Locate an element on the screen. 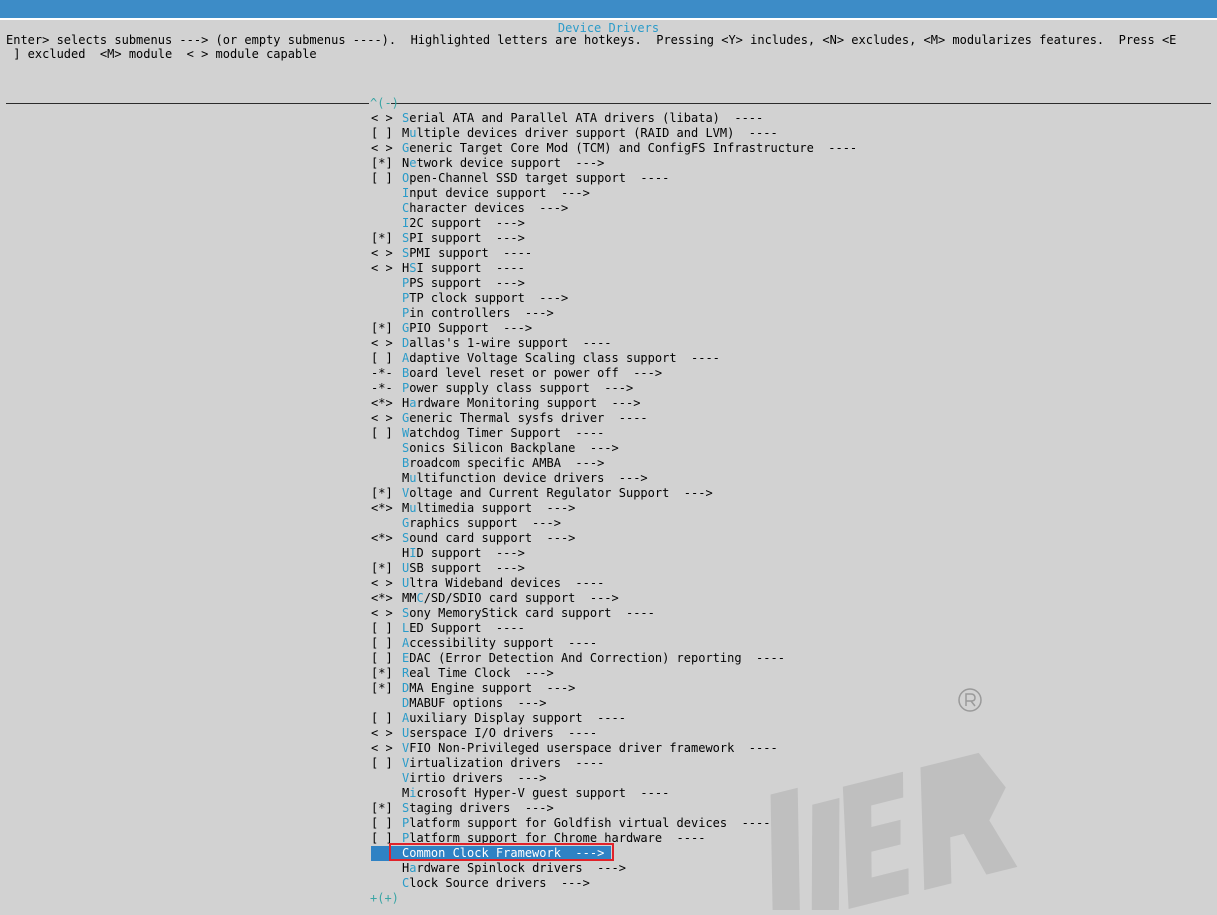 The image size is (1217, 915). highlight-annotation-box is located at coordinates (501, 852).